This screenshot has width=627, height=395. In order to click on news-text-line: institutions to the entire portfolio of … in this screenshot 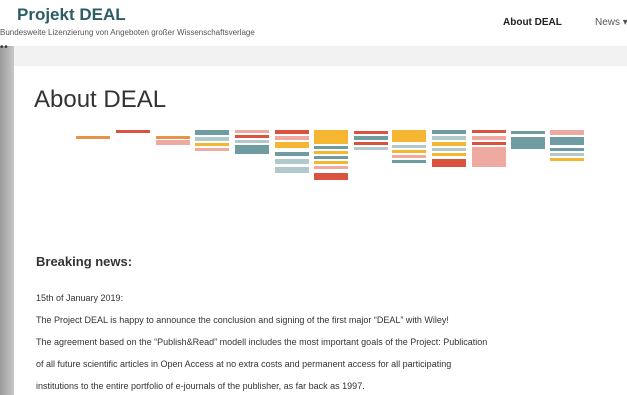, I will do `click(200, 386)`.